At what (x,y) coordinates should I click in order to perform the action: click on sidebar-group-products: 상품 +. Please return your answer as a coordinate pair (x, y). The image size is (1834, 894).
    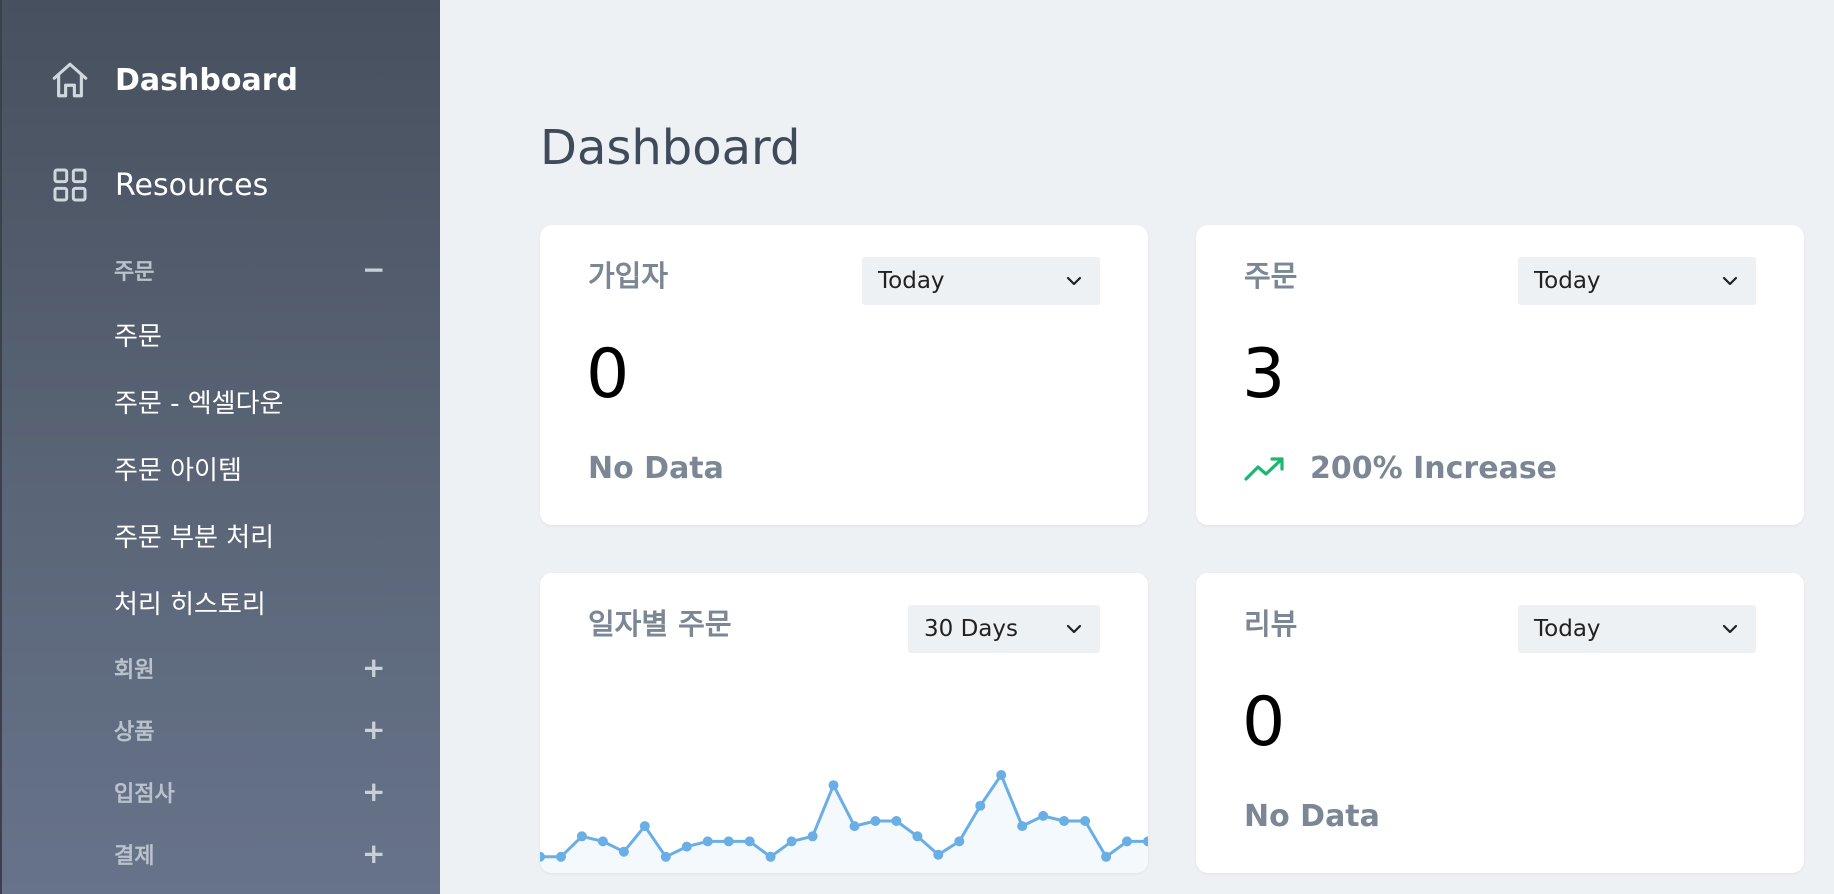
    Looking at the image, I should click on (250, 729).